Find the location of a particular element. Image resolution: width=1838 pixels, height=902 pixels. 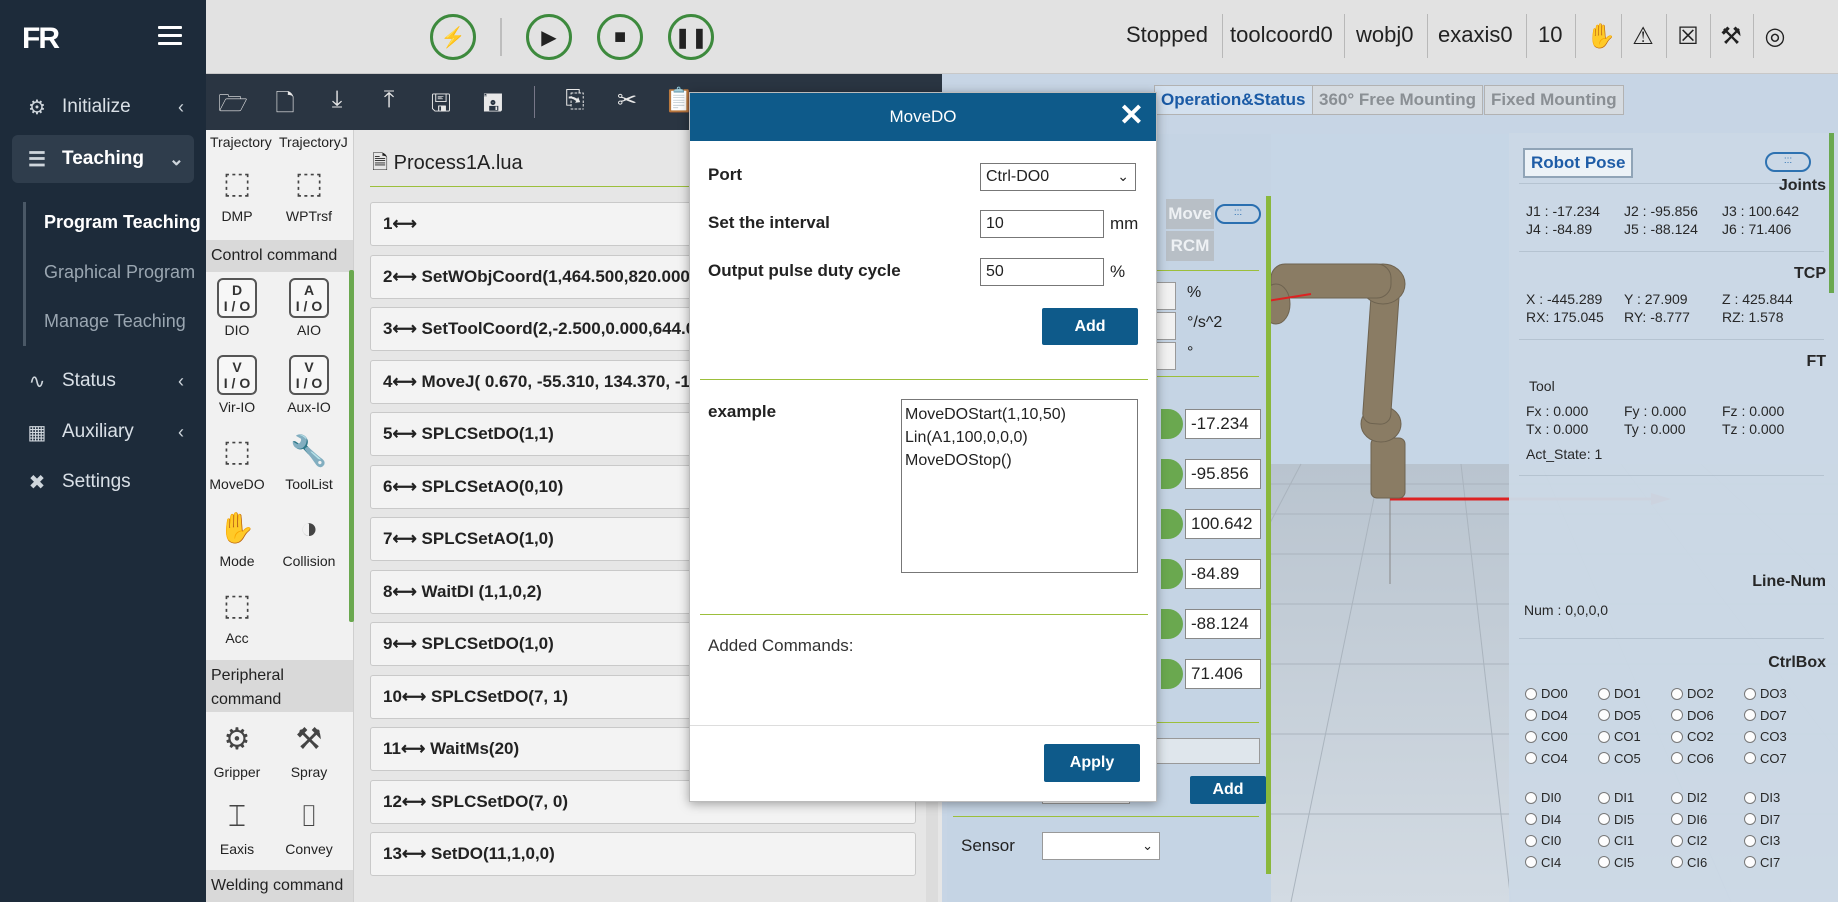

stop-button: ■ is located at coordinates (620, 37).